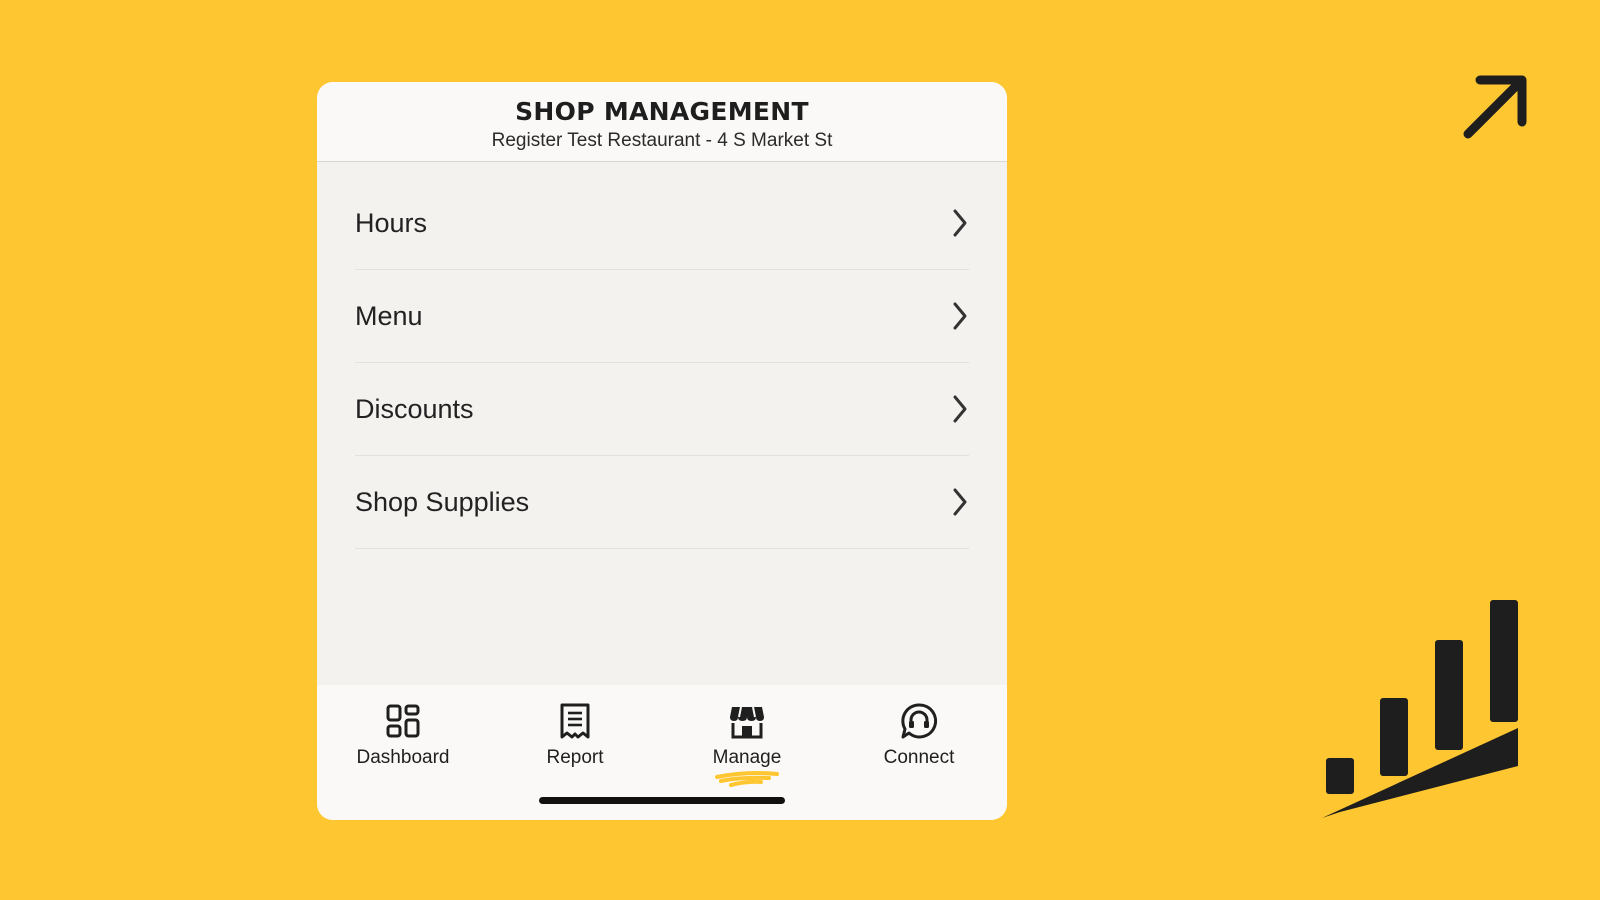 The width and height of the screenshot is (1600, 900). I want to click on home-indicator, so click(662, 800).